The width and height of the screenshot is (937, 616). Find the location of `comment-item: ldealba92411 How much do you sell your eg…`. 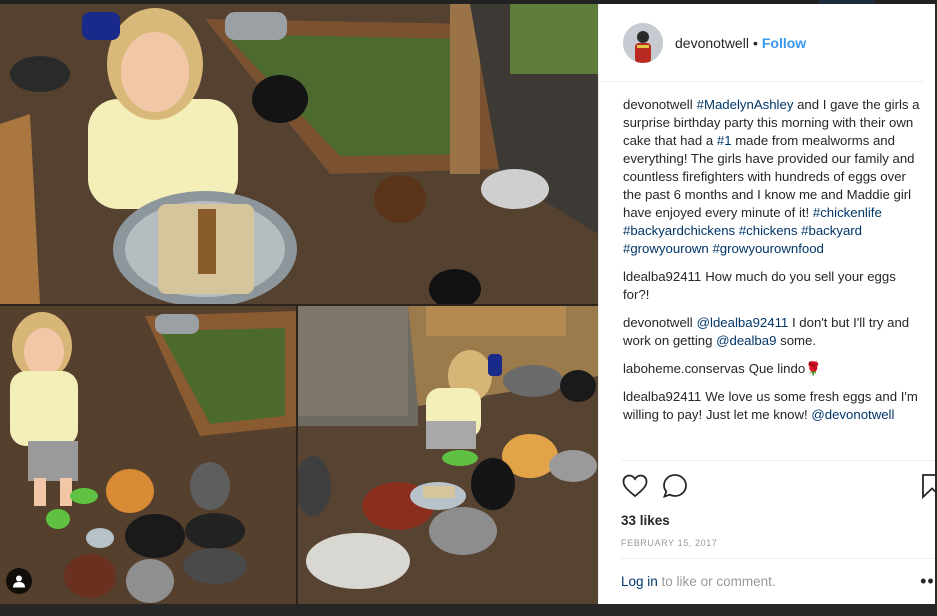

comment-item: ldealba92411 How much do you sell your eg… is located at coordinates (773, 286).